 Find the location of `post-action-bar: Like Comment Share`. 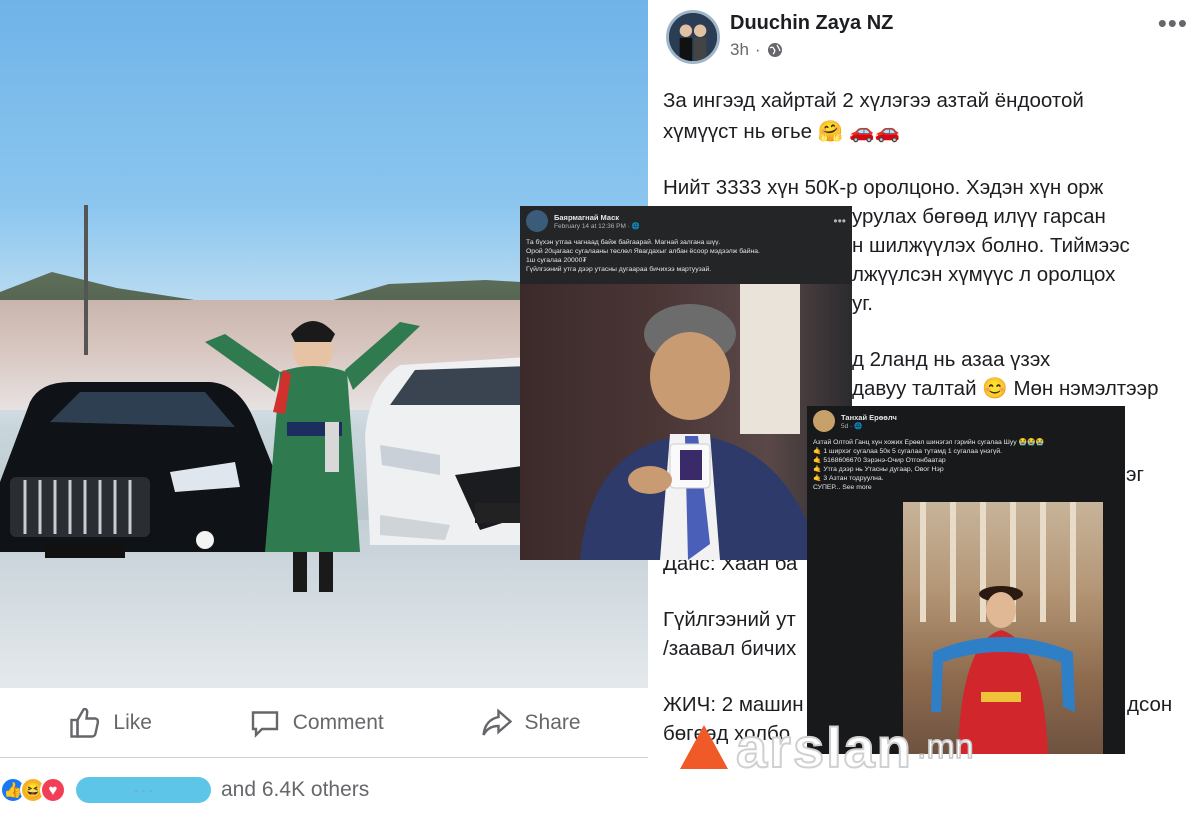

post-action-bar: Like Comment Share is located at coordinates (324, 722).